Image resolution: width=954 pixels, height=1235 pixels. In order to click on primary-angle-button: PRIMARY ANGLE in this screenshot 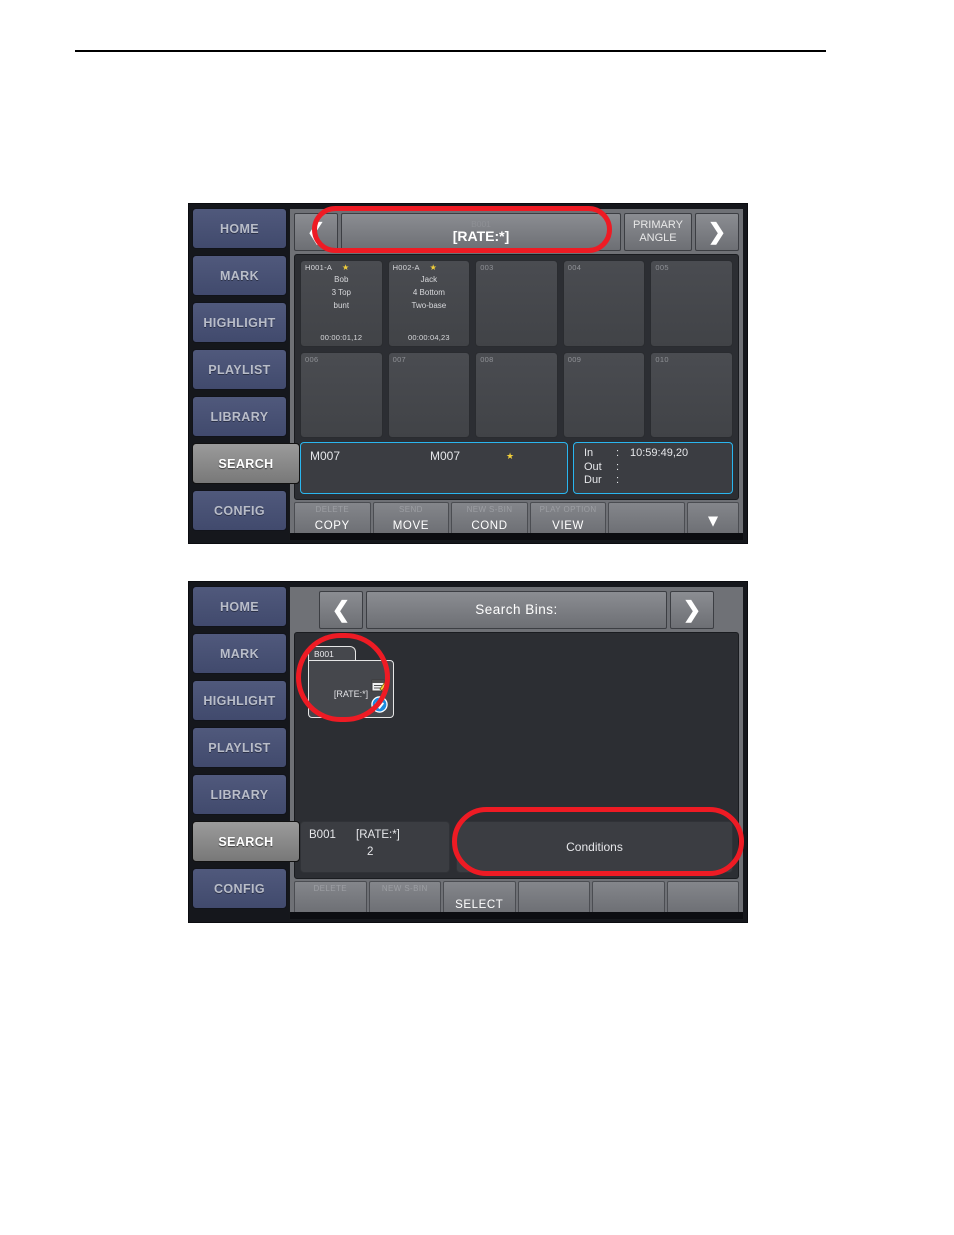, I will do `click(658, 232)`.